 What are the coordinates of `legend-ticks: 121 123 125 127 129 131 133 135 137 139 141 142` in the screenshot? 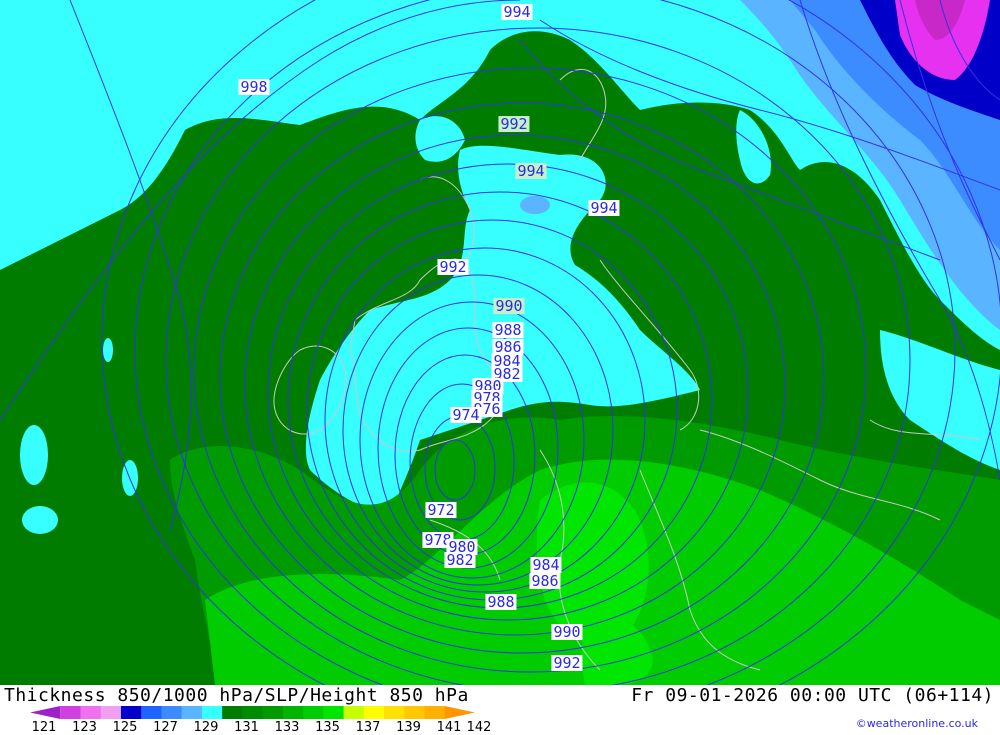 It's located at (260, 727).